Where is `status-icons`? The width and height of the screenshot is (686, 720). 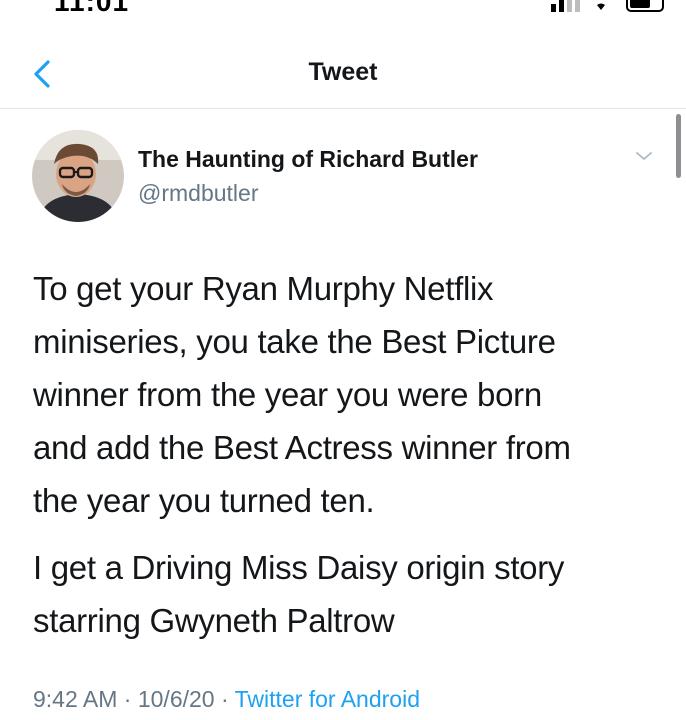 status-icons is located at coordinates (607, 6).